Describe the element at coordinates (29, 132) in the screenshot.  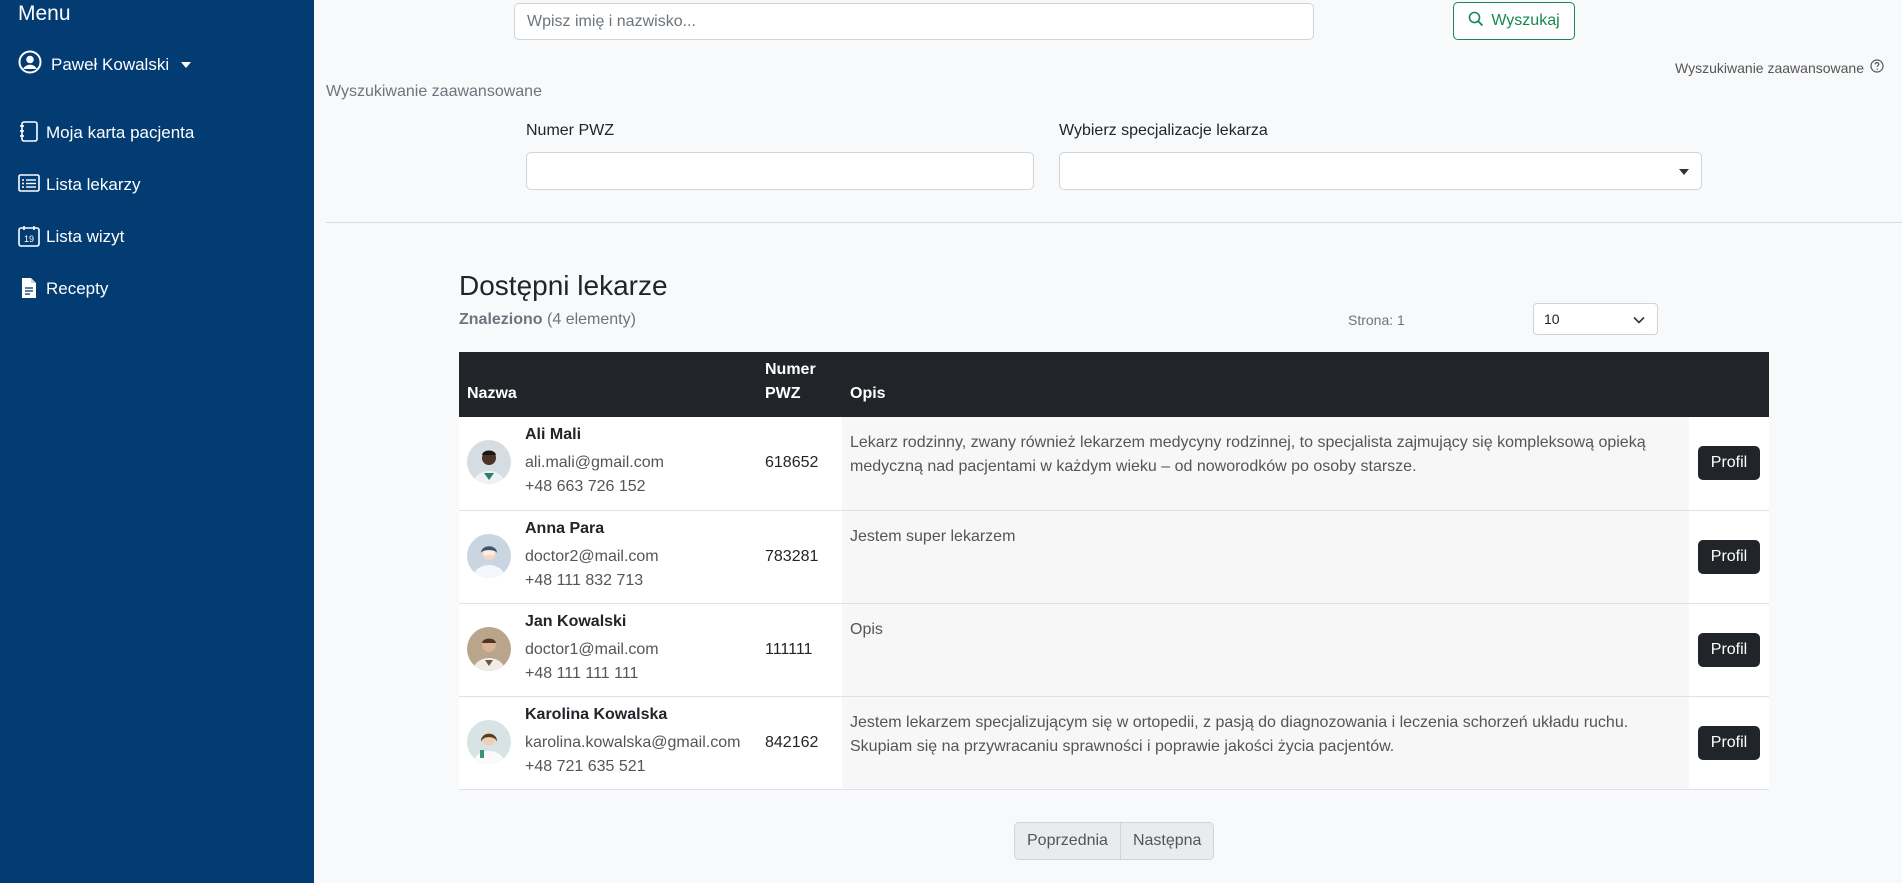
I see `notebook-icon` at that location.